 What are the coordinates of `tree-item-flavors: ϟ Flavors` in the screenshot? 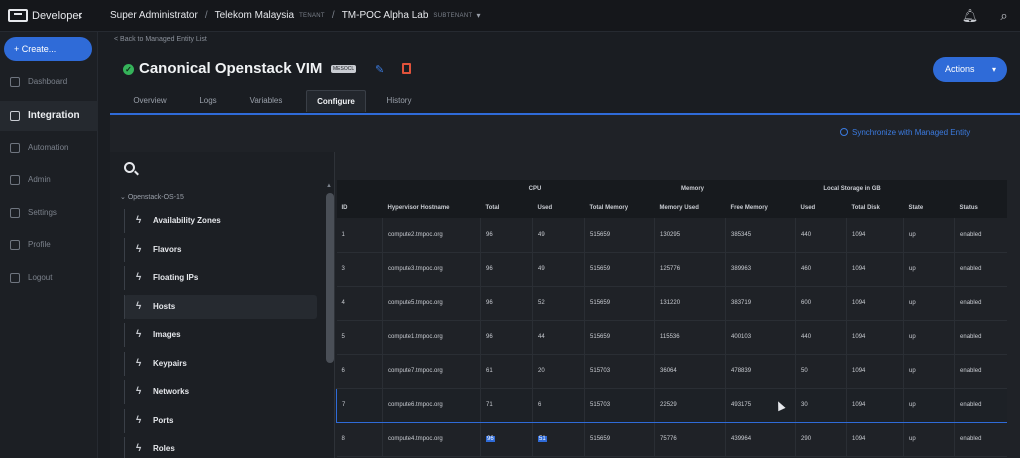 It's located at (220, 250).